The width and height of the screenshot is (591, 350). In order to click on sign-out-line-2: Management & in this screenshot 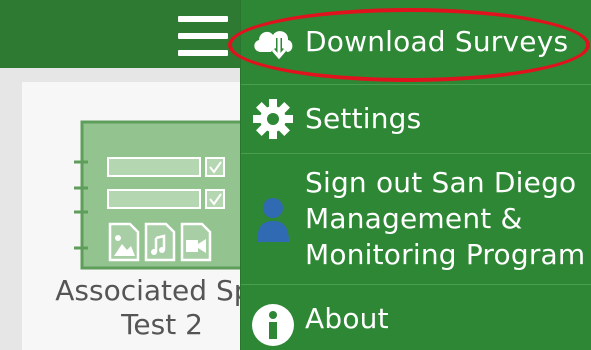, I will do `click(414, 218)`.